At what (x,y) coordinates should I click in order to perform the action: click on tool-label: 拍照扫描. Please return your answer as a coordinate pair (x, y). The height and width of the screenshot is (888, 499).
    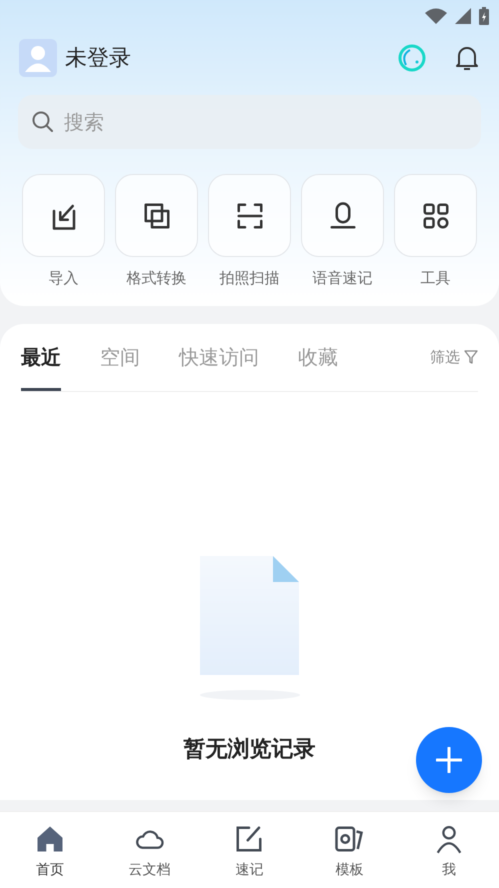
    Looking at the image, I should click on (250, 278).